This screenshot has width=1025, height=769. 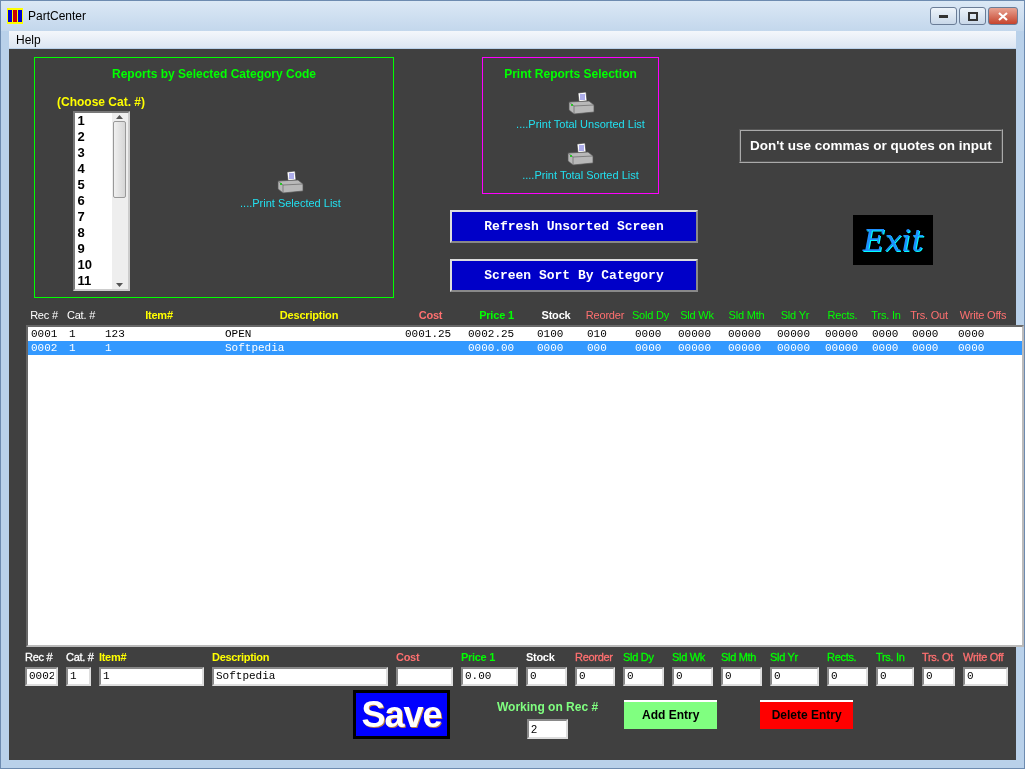 What do you see at coordinates (94, 121) in the screenshot?
I see `list-item: 1` at bounding box center [94, 121].